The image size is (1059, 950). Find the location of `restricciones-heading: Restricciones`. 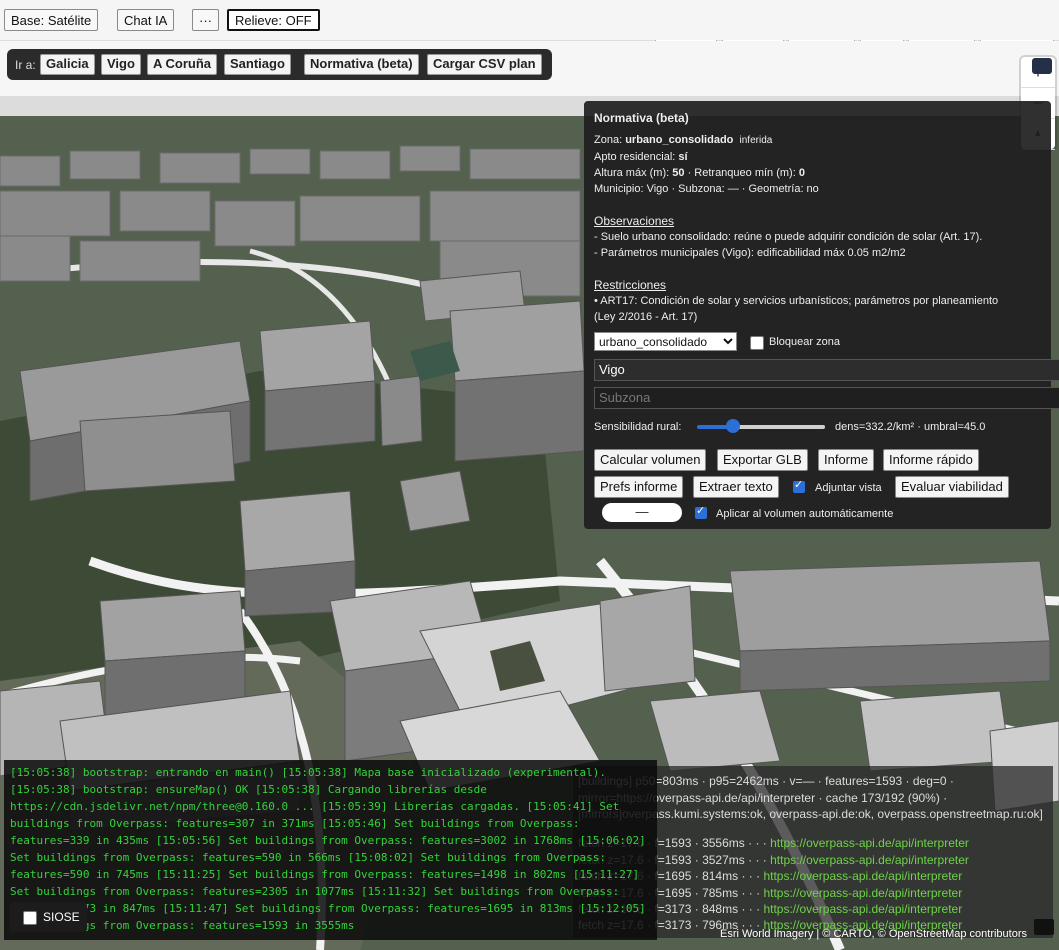

restricciones-heading: Restricciones is located at coordinates (630, 285).